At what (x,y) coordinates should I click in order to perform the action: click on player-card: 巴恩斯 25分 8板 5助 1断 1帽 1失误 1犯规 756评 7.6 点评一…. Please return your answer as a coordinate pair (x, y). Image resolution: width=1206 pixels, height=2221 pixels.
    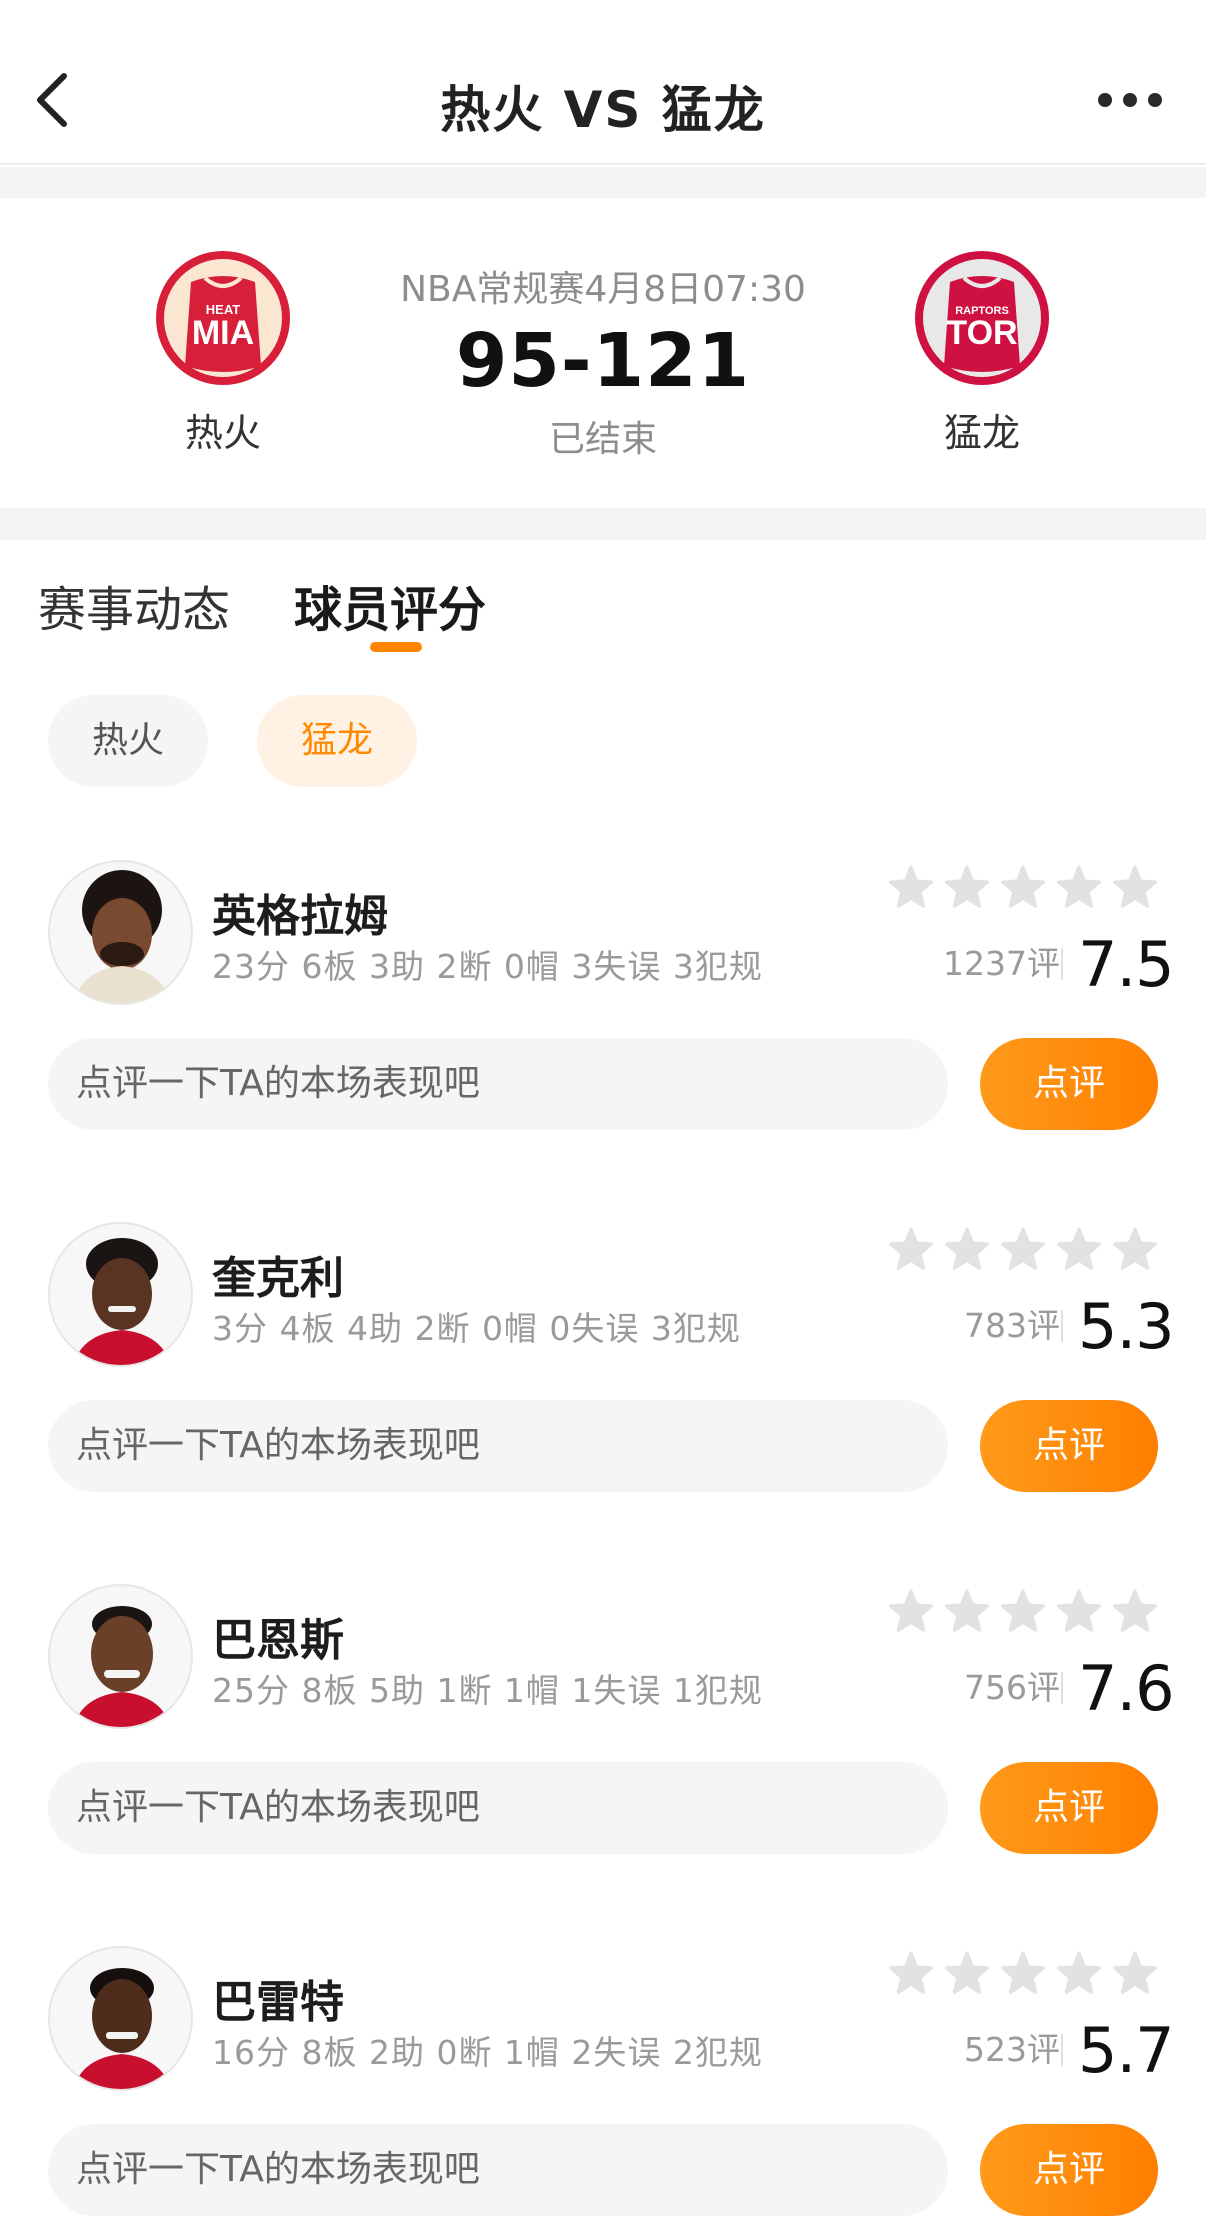
    Looking at the image, I should click on (603, 1734).